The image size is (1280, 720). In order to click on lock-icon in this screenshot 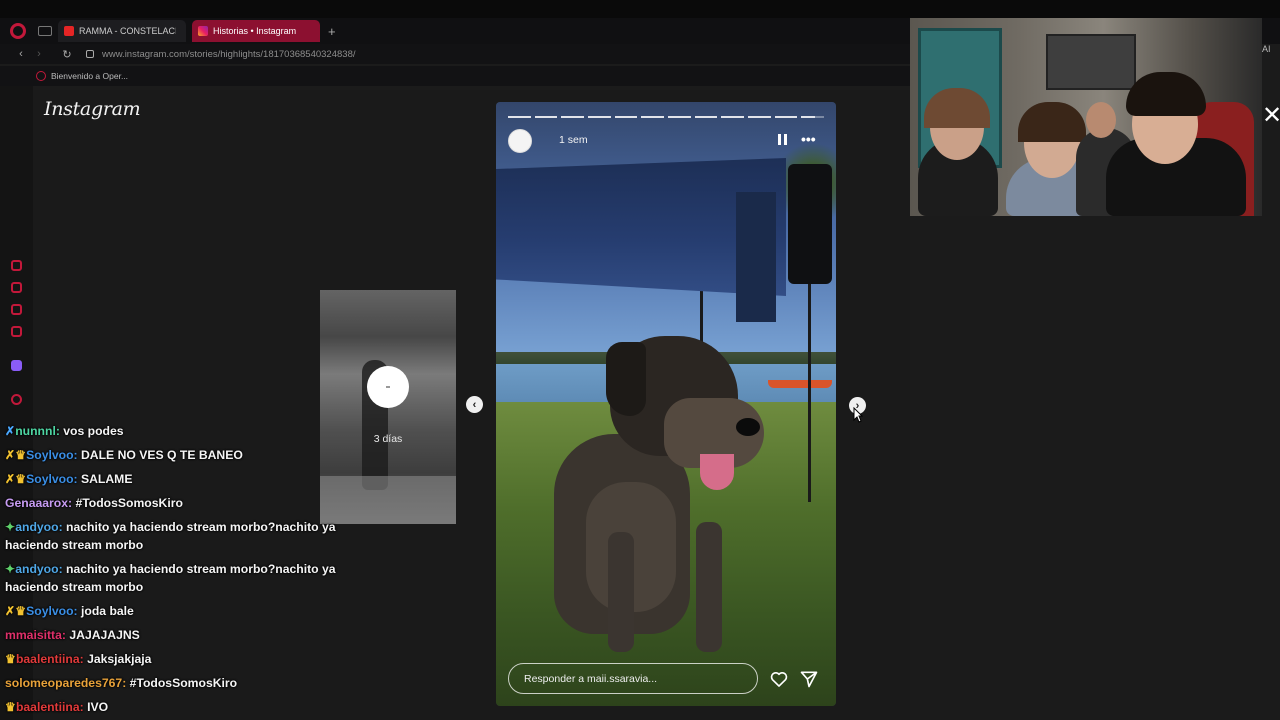, I will do `click(90, 54)`.